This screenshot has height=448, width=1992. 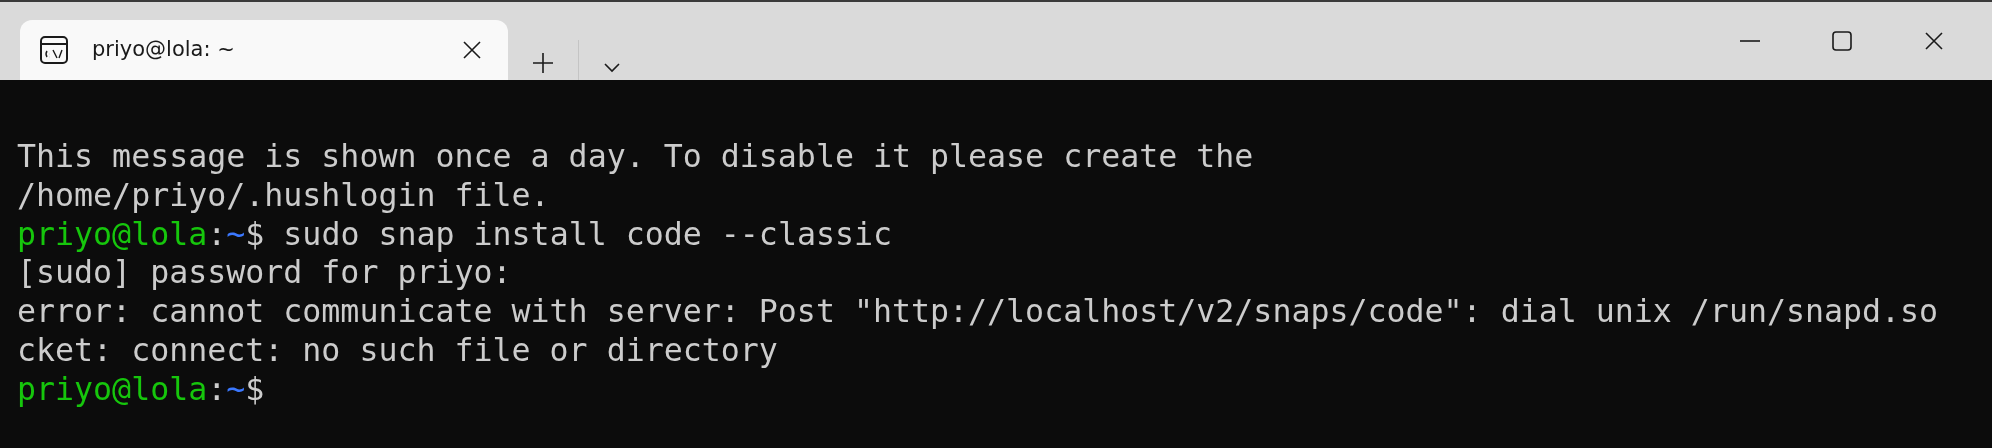 What do you see at coordinates (397, 350) in the screenshot?
I see `terminal-output: cket: connect: no such file or directory` at bounding box center [397, 350].